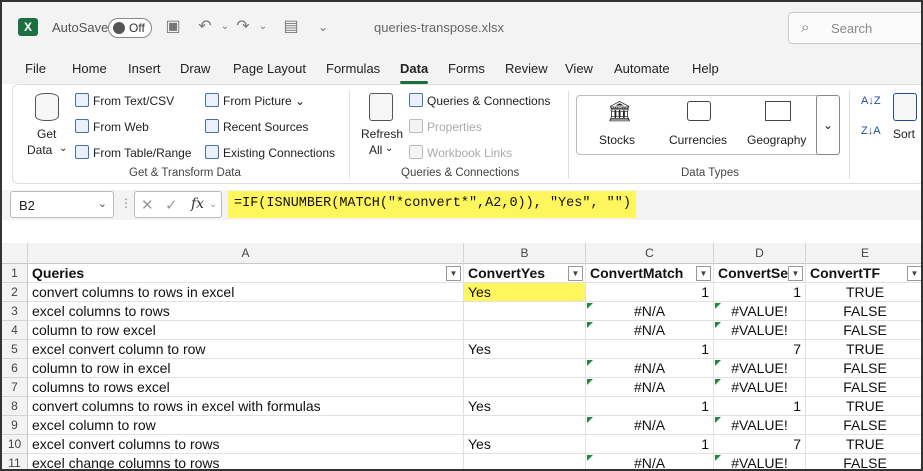 This screenshot has height=471, width=923. I want to click on row-header: 2, so click(15, 292).